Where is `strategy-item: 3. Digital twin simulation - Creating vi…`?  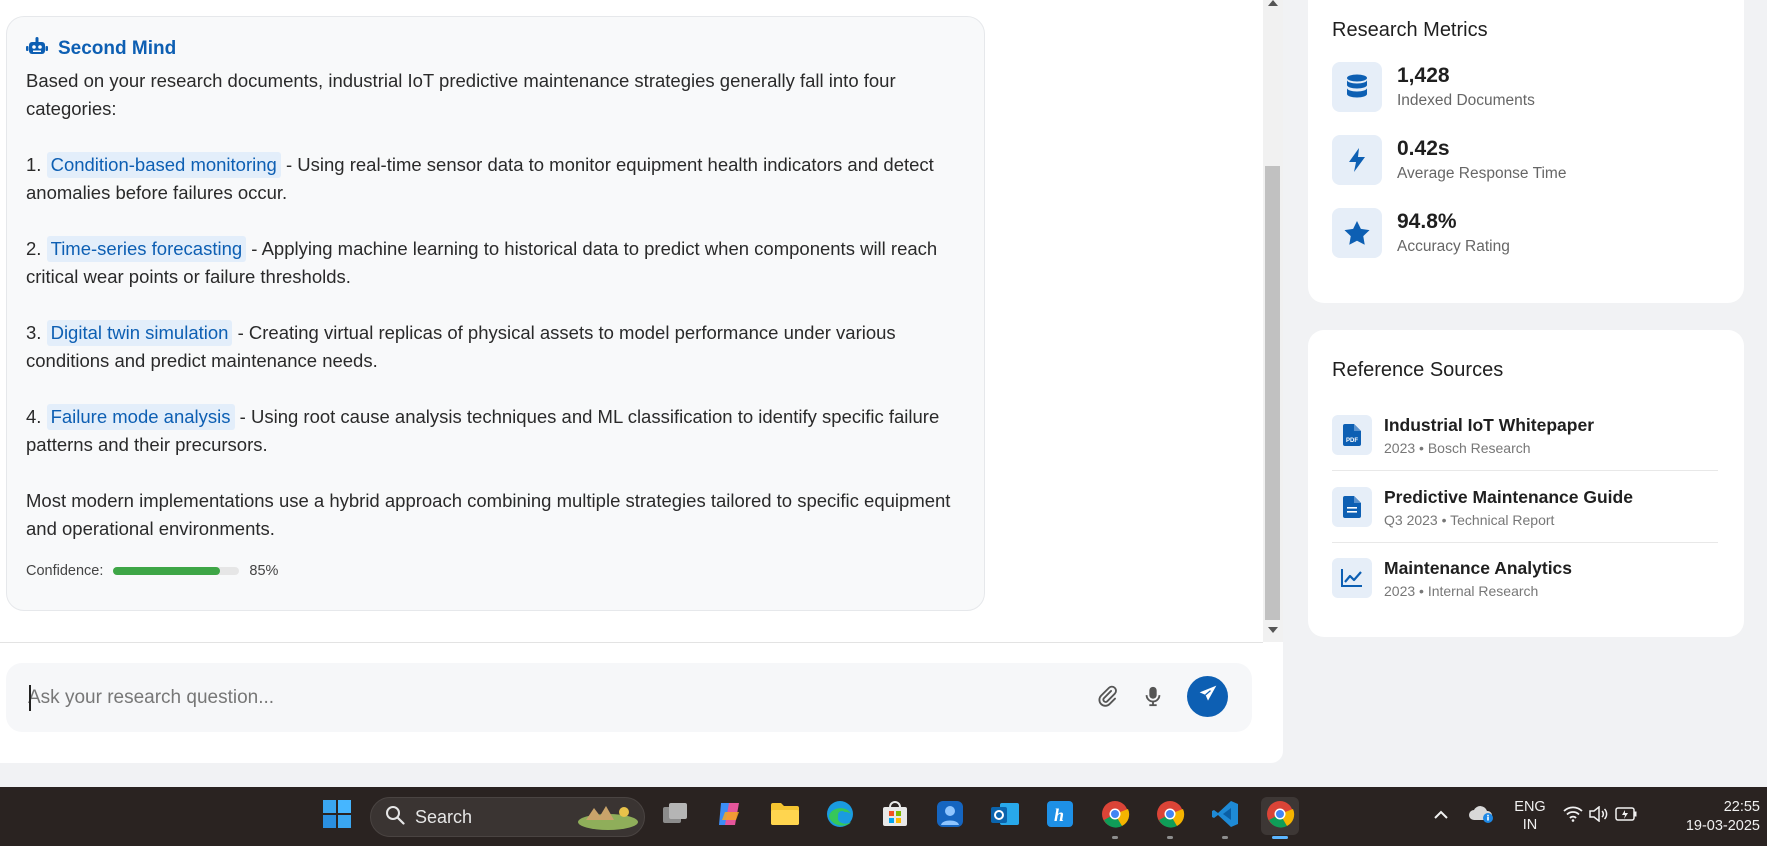
strategy-item: 3. Digital twin simulation - Creating vi… is located at coordinates (495, 347).